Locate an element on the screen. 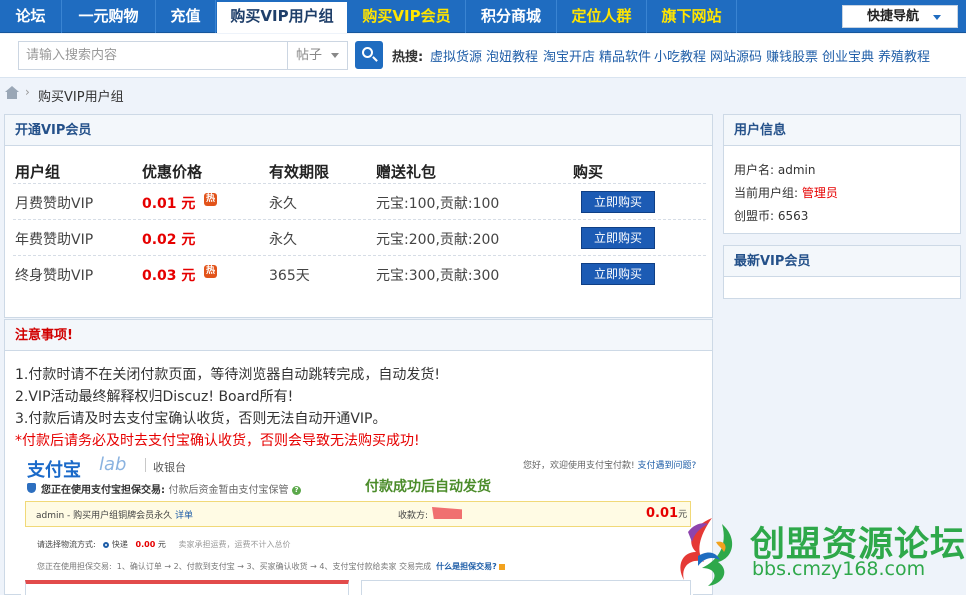 This screenshot has height=595, width=966. search-icon-handle is located at coordinates (375, 59).